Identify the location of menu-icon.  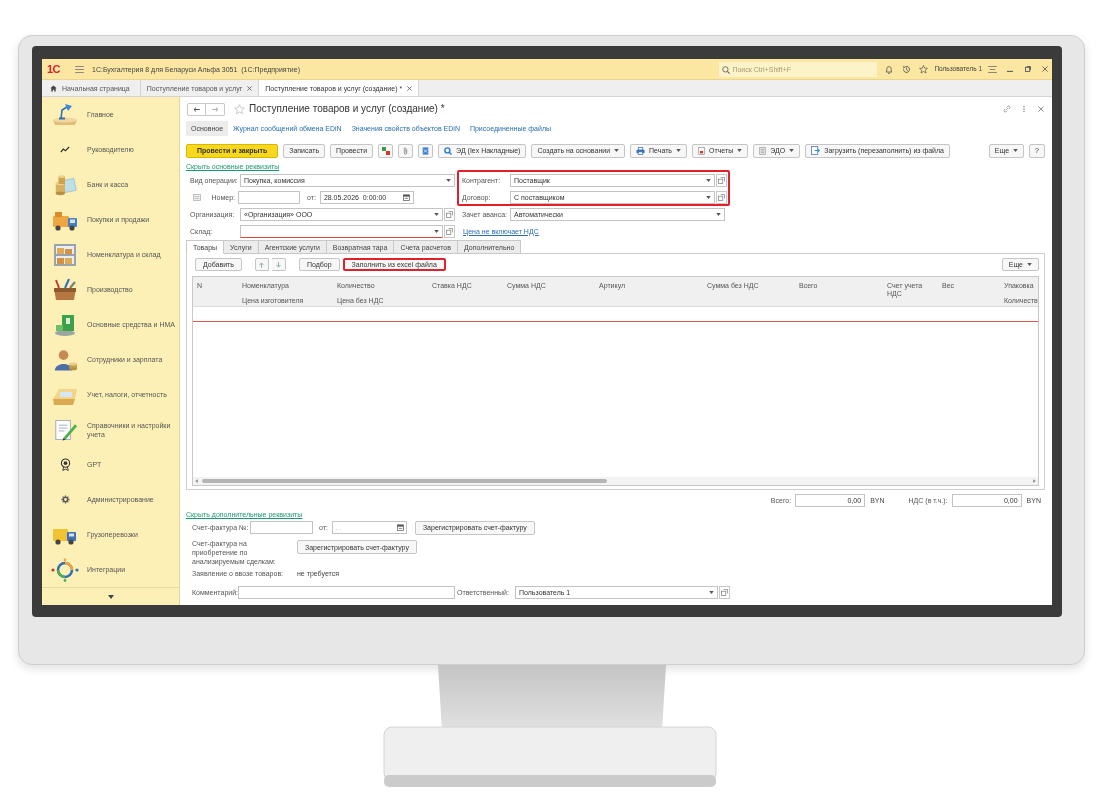
(79, 69).